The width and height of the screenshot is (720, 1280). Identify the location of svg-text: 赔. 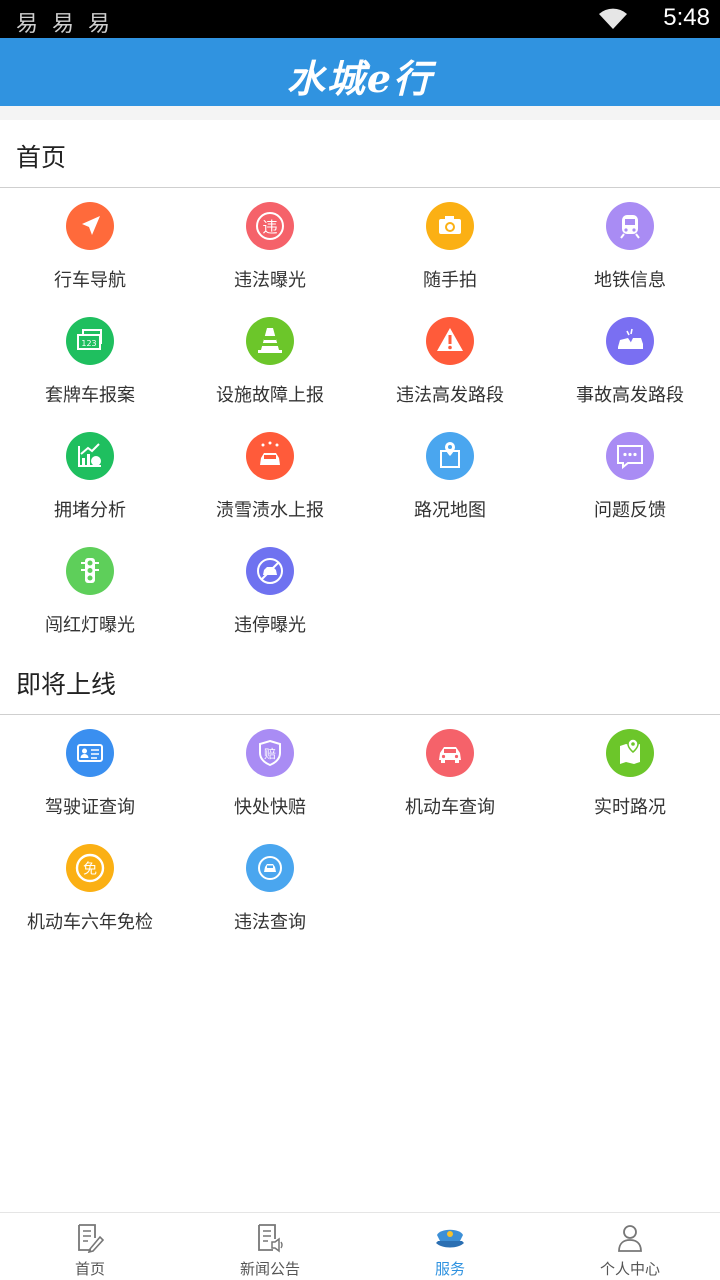
(270, 753).